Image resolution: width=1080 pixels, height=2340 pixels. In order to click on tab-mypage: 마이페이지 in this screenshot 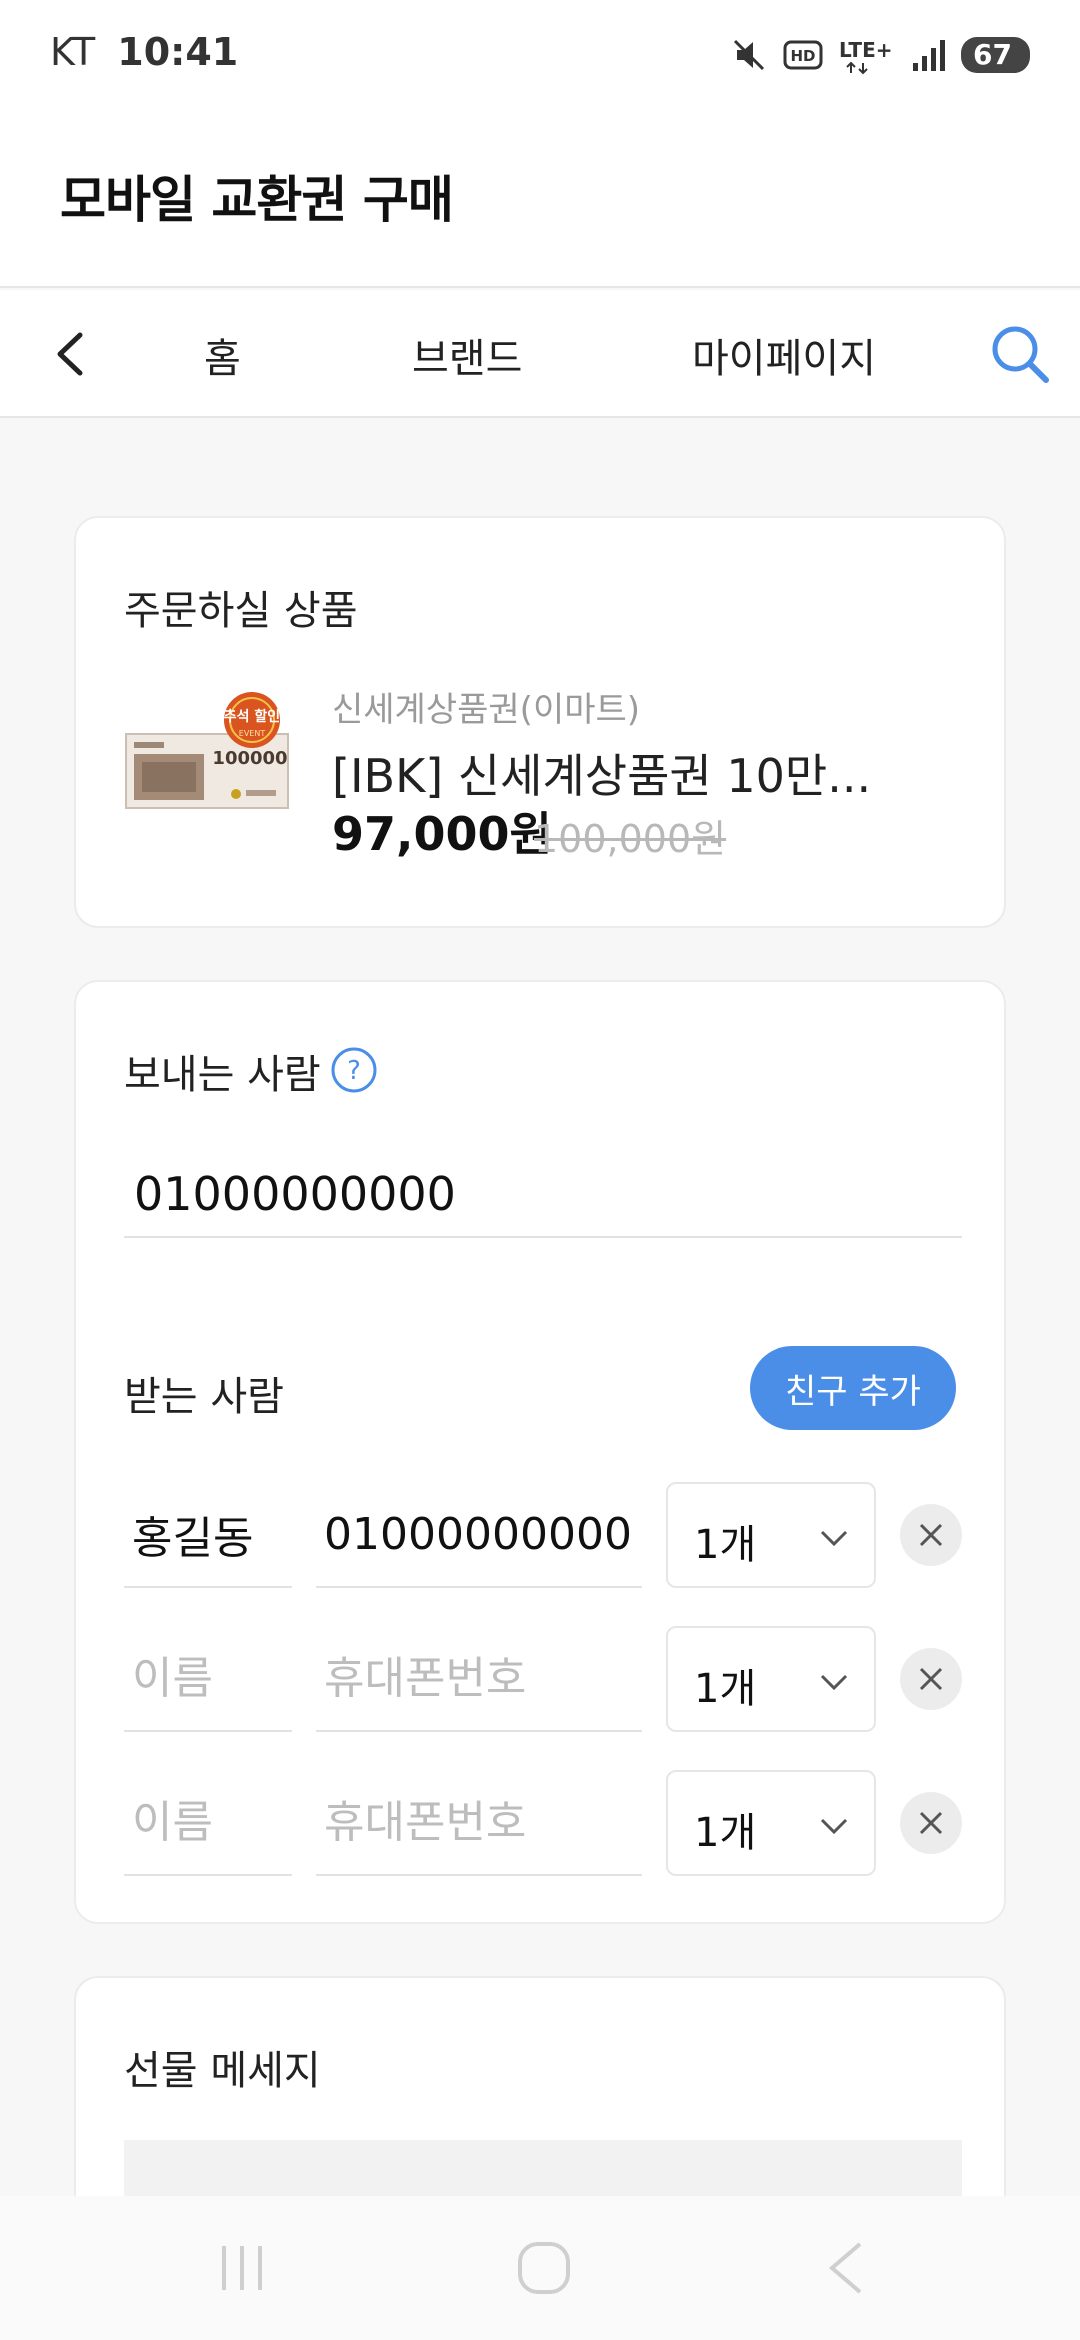, I will do `click(784, 355)`.